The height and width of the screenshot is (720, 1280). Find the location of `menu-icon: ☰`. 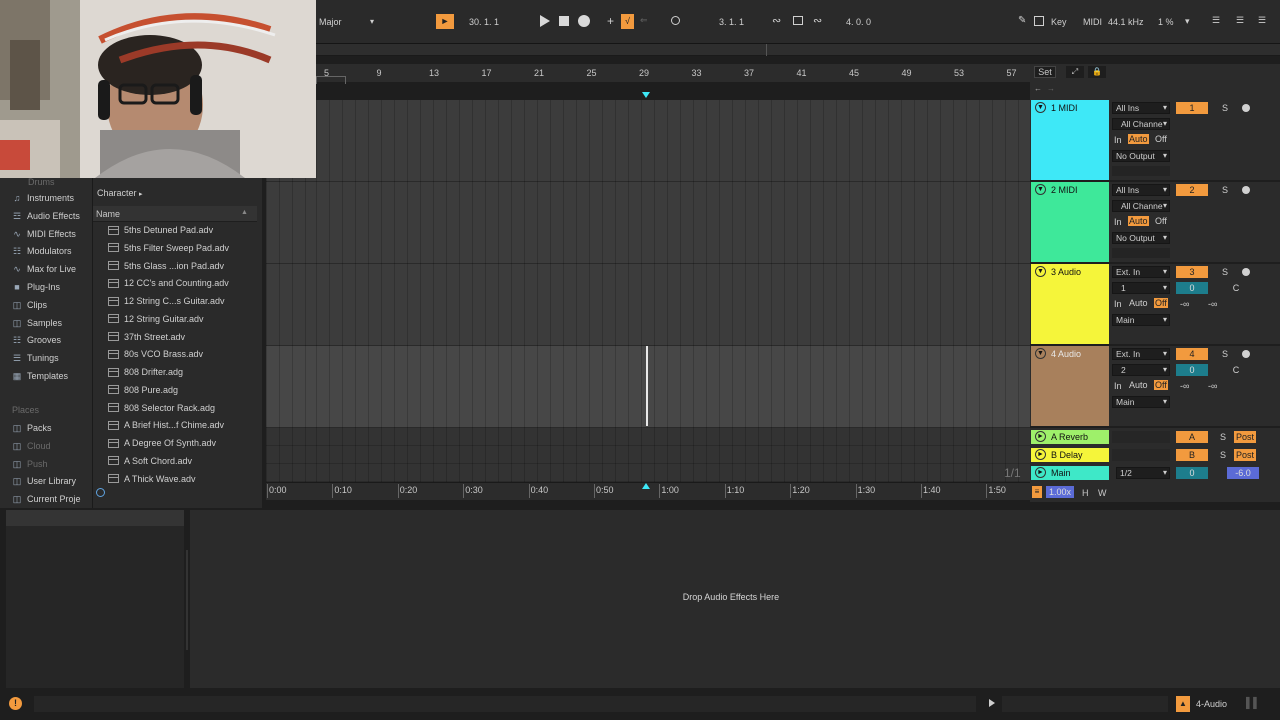

menu-icon: ☰ is located at coordinates (1240, 20).